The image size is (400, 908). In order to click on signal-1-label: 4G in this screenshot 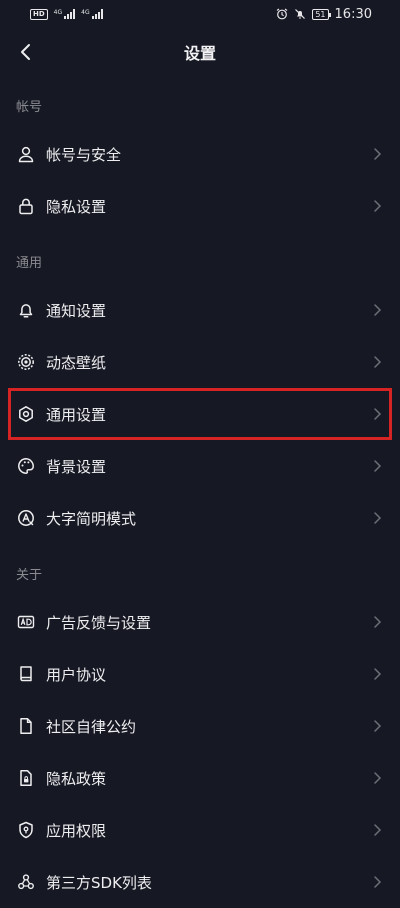, I will do `click(58, 12)`.